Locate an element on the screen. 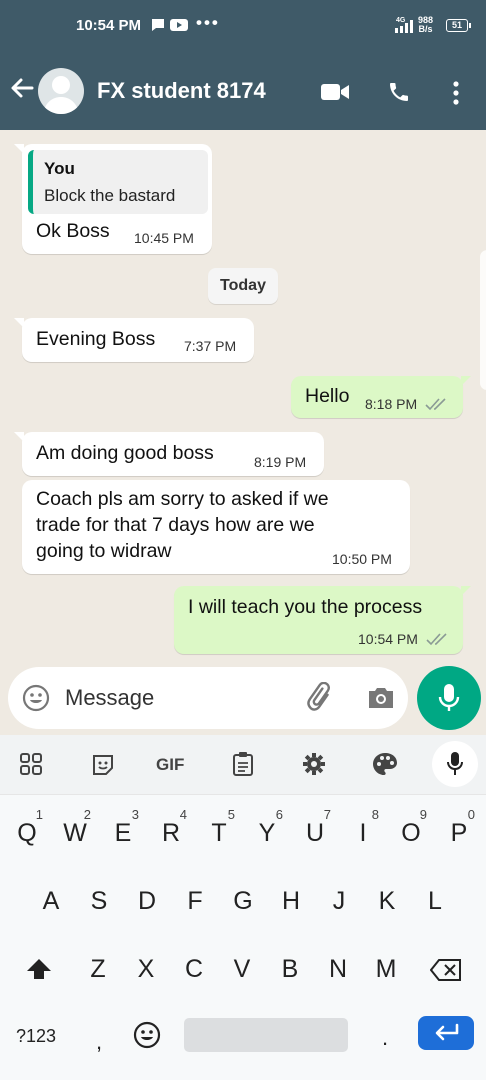 Image resolution: width=486 pixels, height=1080 pixels. settings-gear-icon is located at coordinates (314, 766).